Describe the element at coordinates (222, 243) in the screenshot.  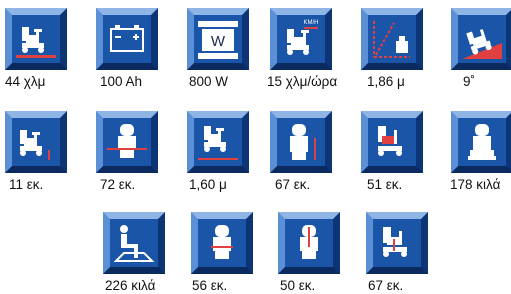
I see `seat-width-icon` at that location.